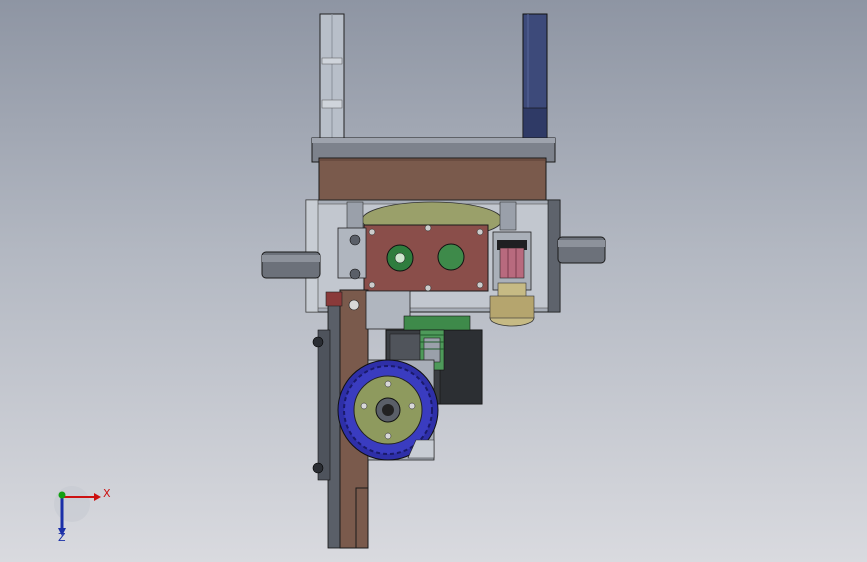  I want to click on left-shaft, so click(291, 265).